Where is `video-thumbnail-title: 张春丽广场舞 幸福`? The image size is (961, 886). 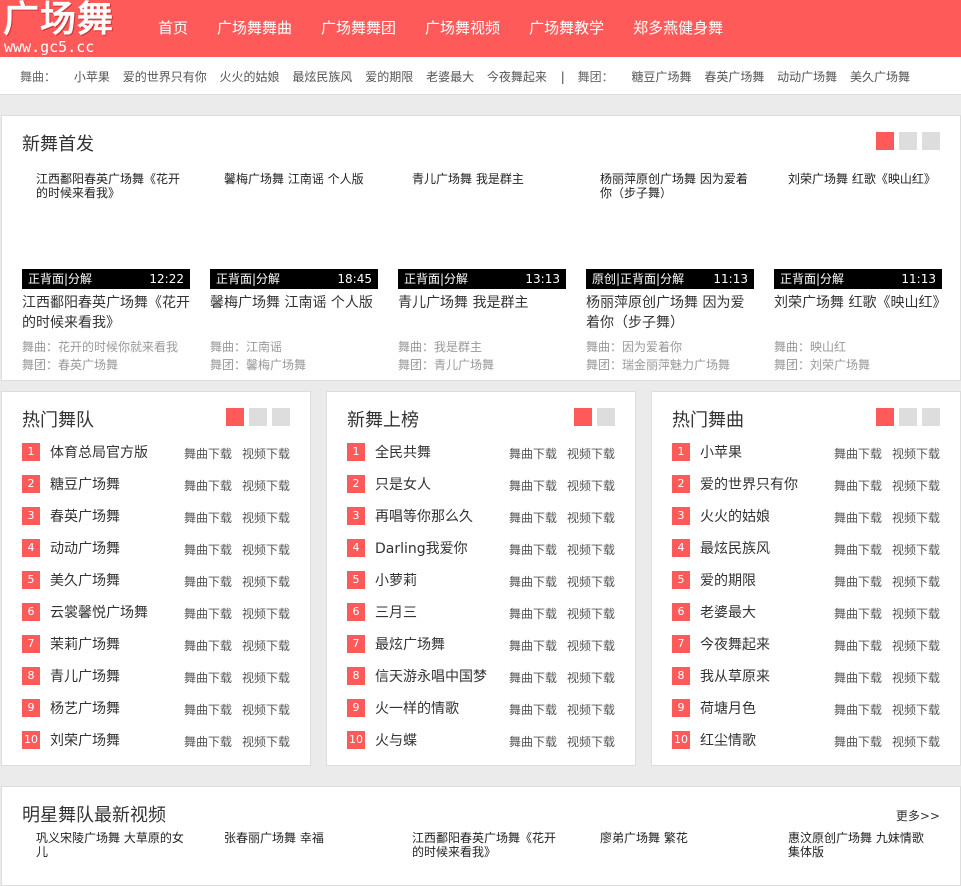 video-thumbnail-title: 张春丽广场舞 幸福 is located at coordinates (299, 838).